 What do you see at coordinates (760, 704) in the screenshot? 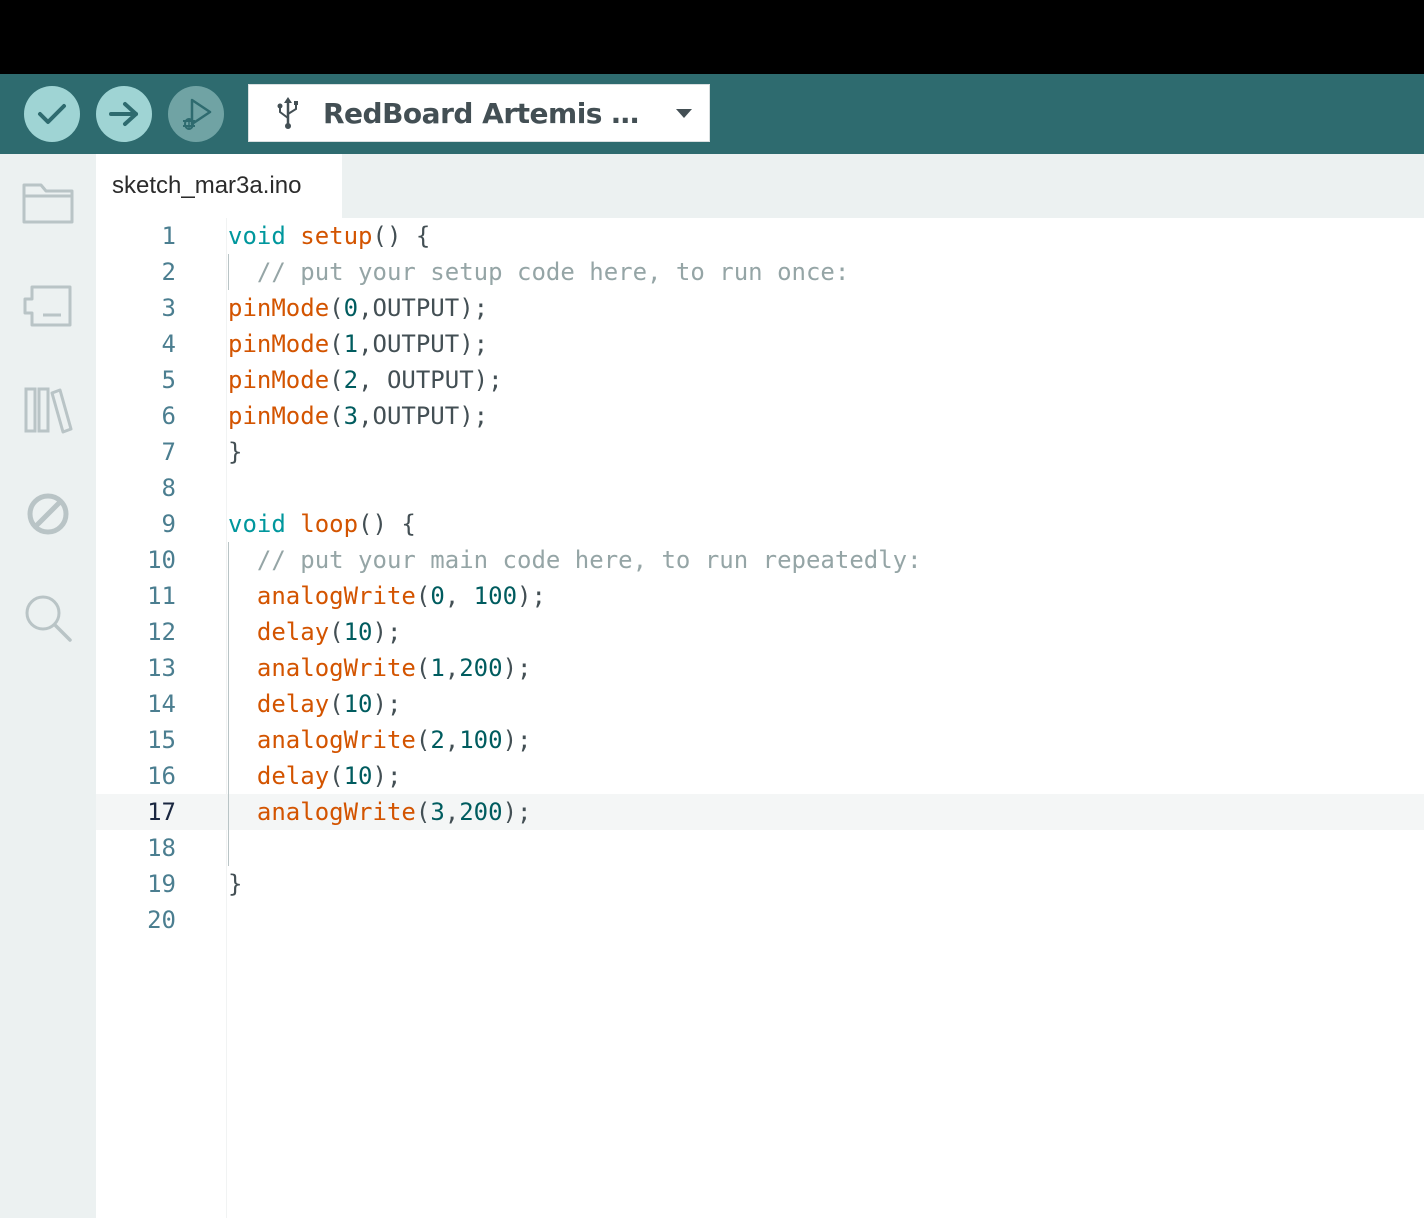
I see `code-line: 14 delay(10);` at bounding box center [760, 704].